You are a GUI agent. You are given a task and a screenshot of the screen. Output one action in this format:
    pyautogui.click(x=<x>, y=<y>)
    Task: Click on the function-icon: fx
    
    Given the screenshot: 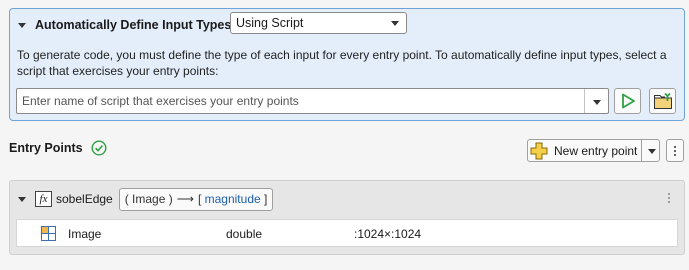 What is the action you would take?
    pyautogui.click(x=43, y=199)
    